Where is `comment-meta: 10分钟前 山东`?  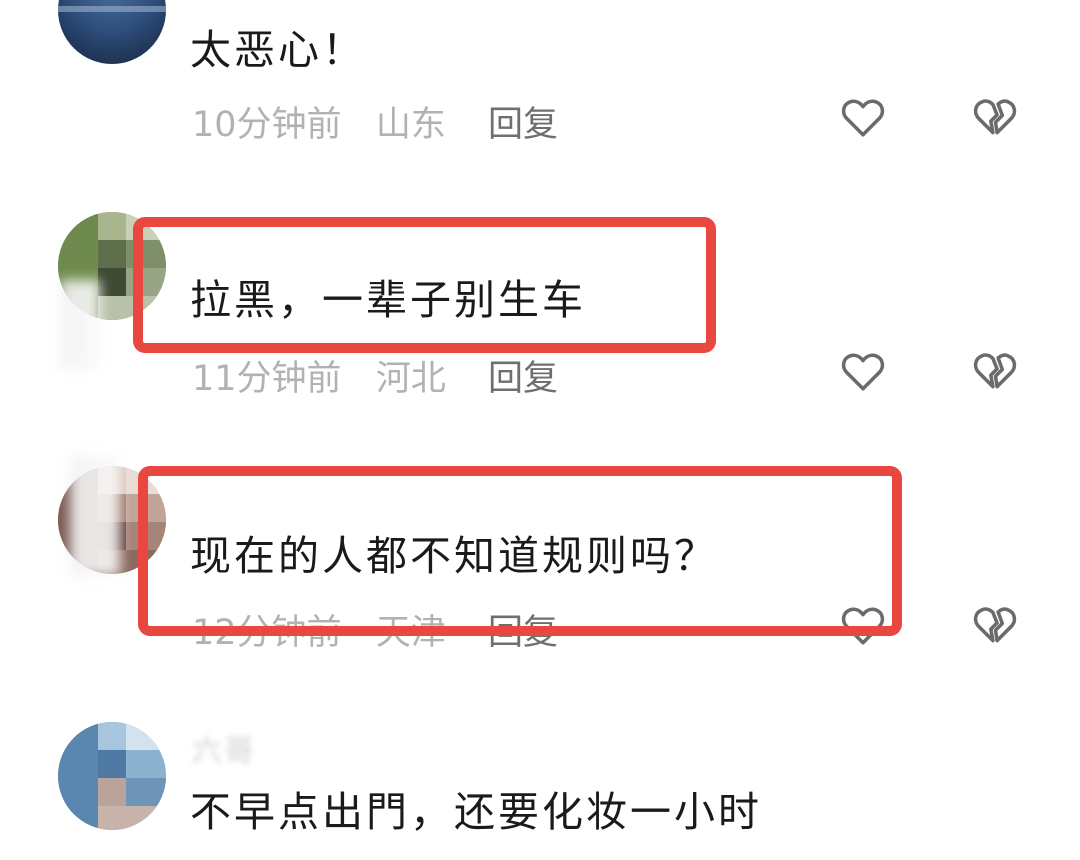
comment-meta: 10分钟前 山东 is located at coordinates (319, 121).